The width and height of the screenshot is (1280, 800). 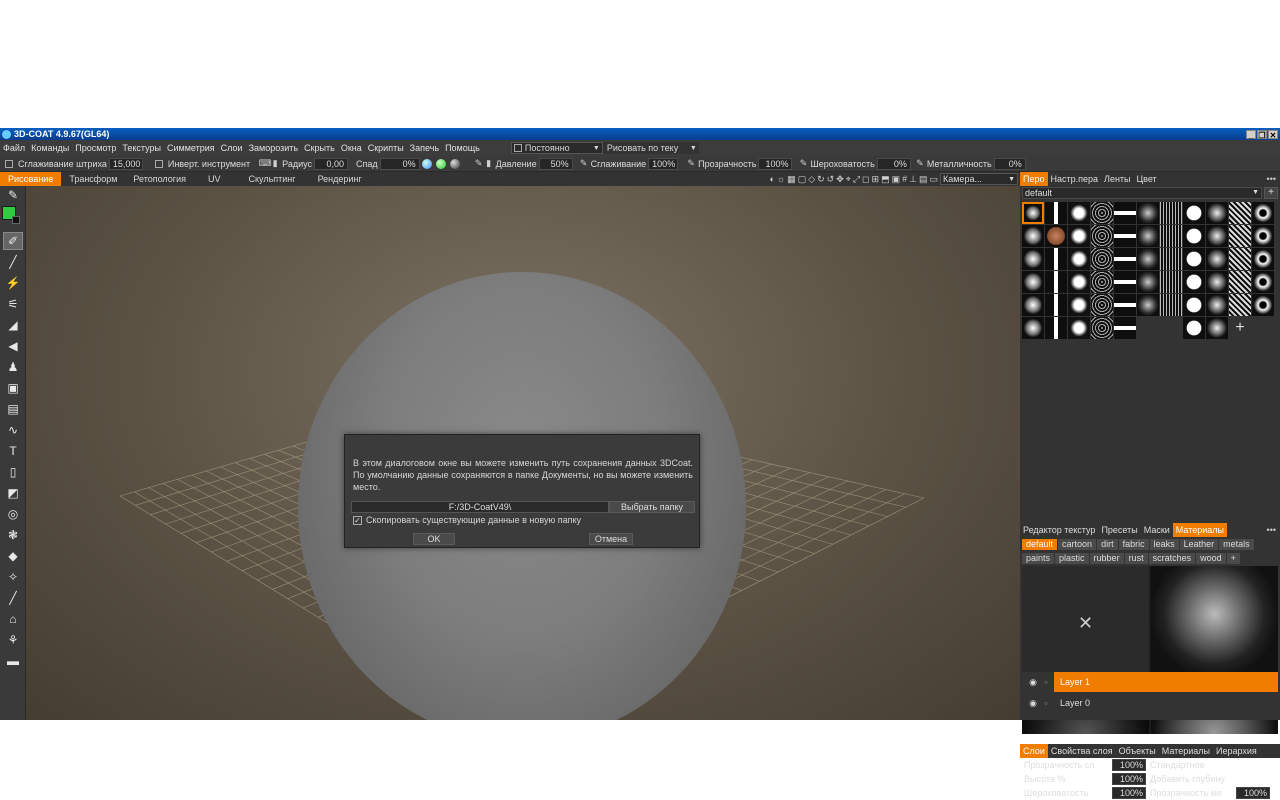 I want to click on transparency-field: 100%, so click(x=775, y=163).